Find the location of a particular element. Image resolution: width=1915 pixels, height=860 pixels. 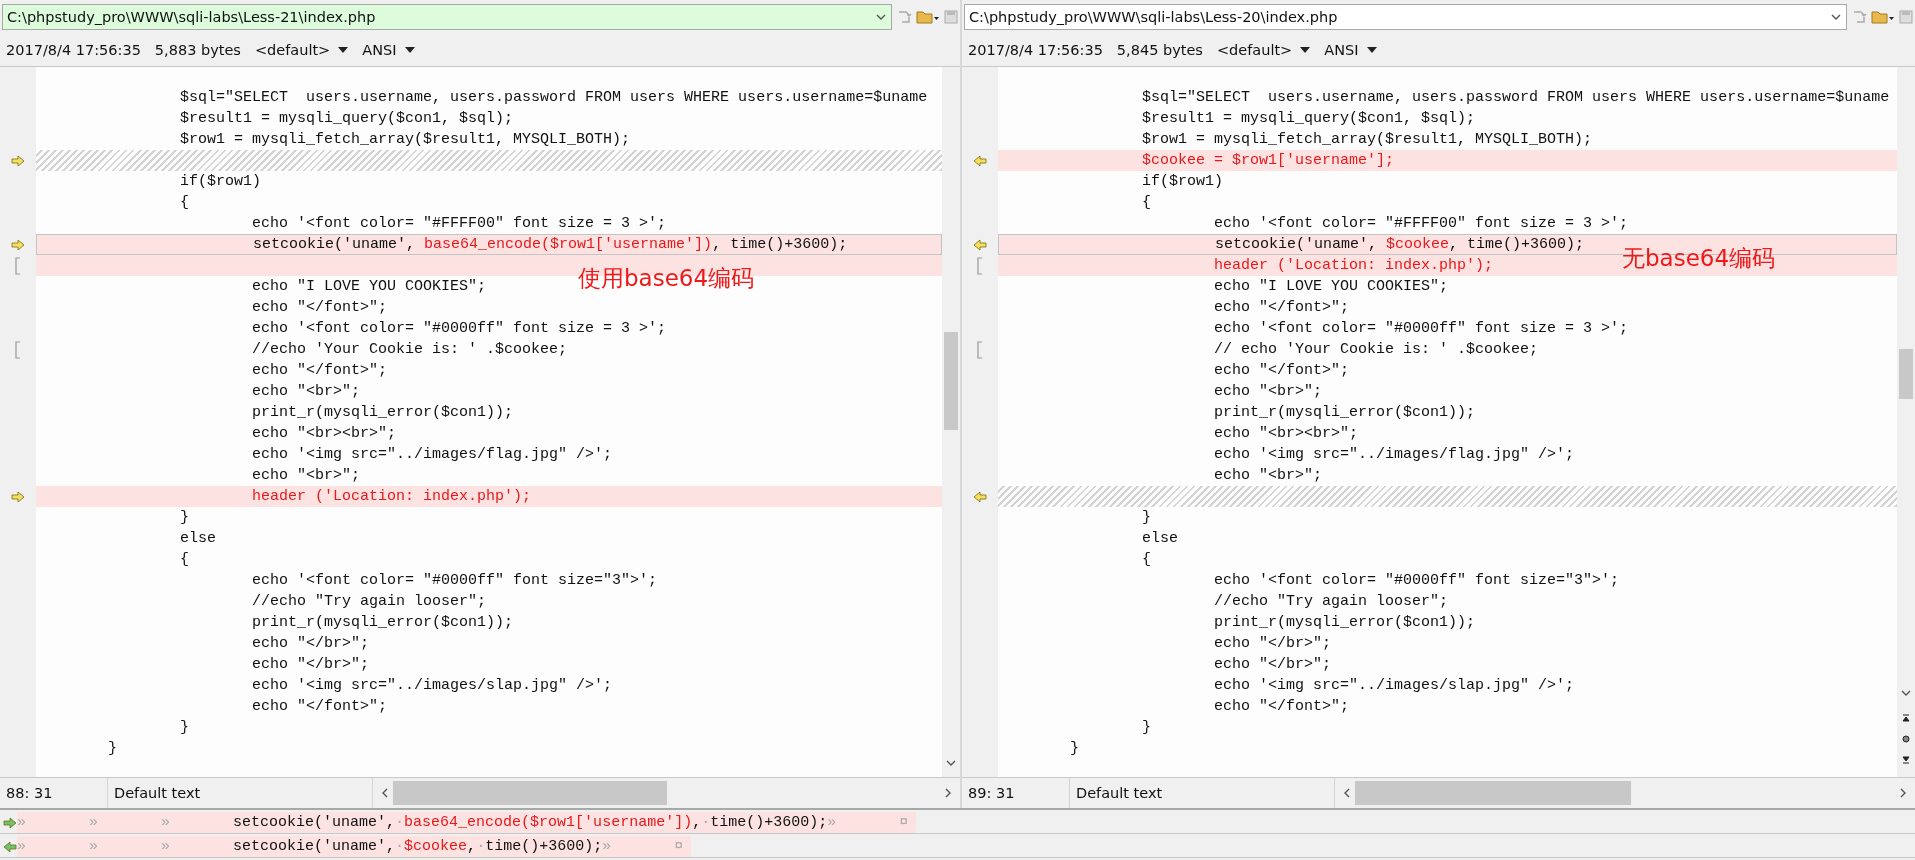

file-size: 5,883 bytes is located at coordinates (197, 50).